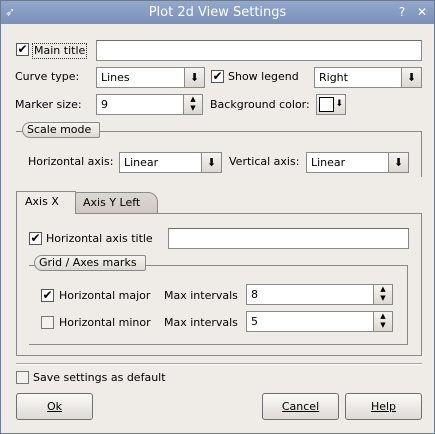  Describe the element at coordinates (263, 76) in the screenshot. I see `show-legend-label: Show legend` at that location.